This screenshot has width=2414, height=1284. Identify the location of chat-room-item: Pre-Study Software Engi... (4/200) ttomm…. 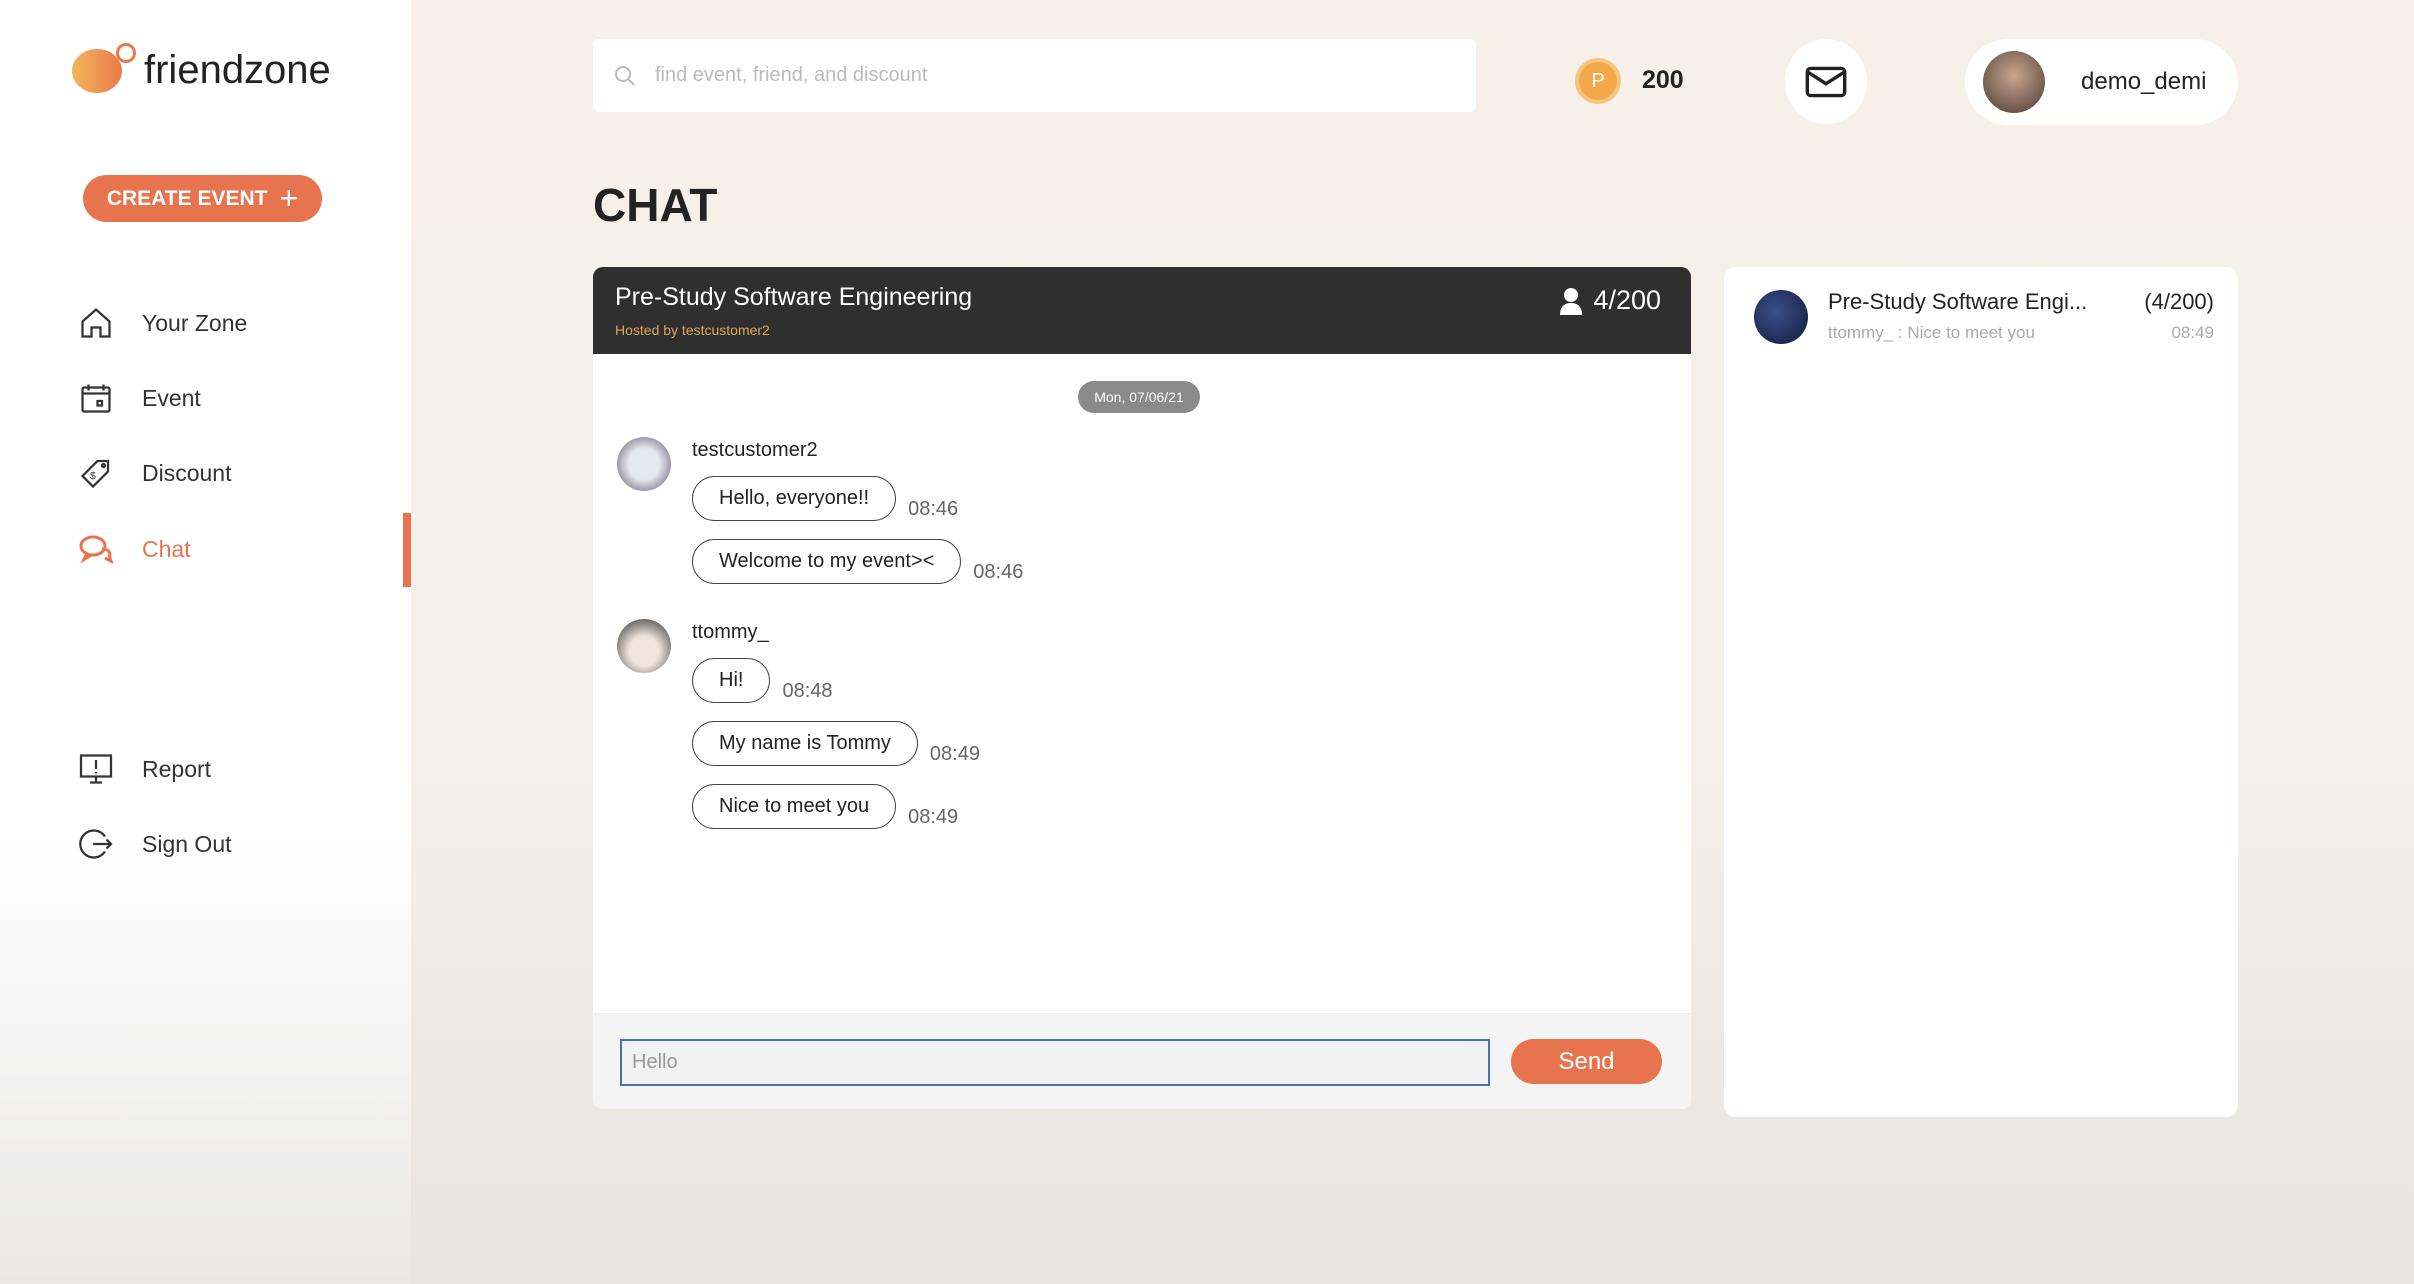
(1984, 317).